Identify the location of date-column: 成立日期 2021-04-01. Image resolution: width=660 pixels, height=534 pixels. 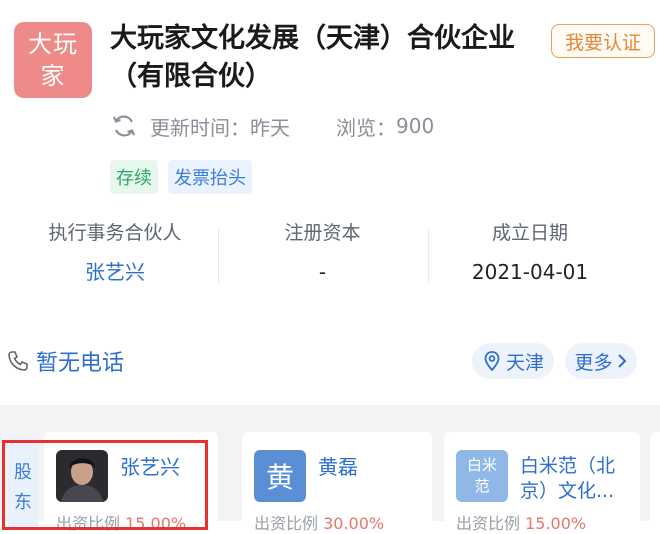
(530, 255).